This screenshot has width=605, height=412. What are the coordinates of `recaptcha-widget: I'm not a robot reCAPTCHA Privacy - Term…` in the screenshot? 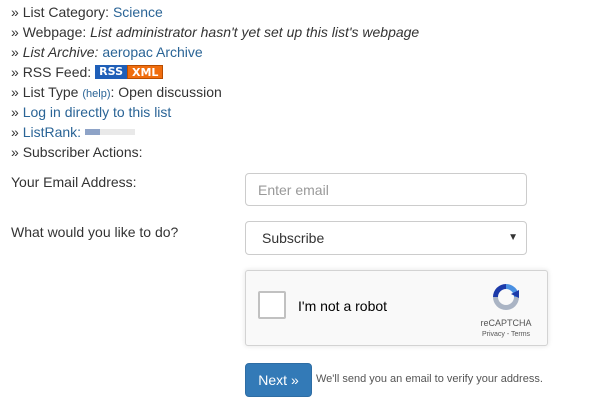 It's located at (396, 308).